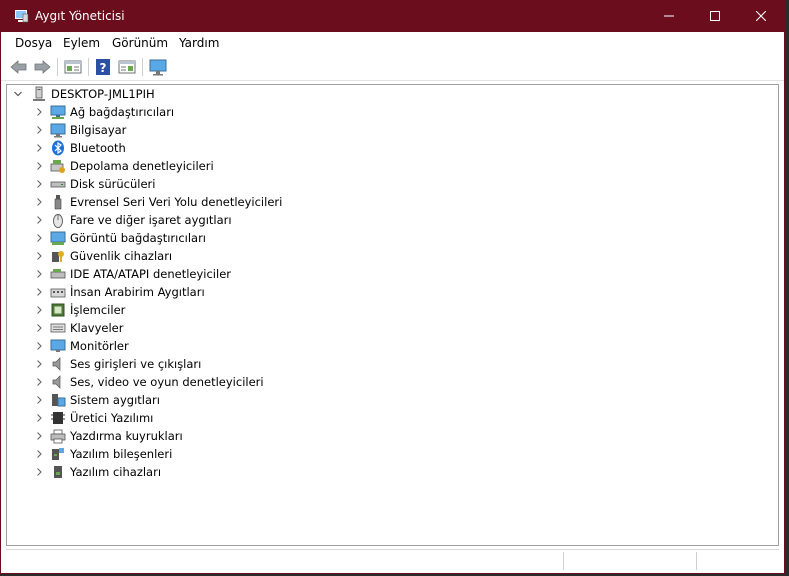 The image size is (789, 576). What do you see at coordinates (392, 184) in the screenshot?
I see `tree-item: Disk sürücüleri` at bounding box center [392, 184].